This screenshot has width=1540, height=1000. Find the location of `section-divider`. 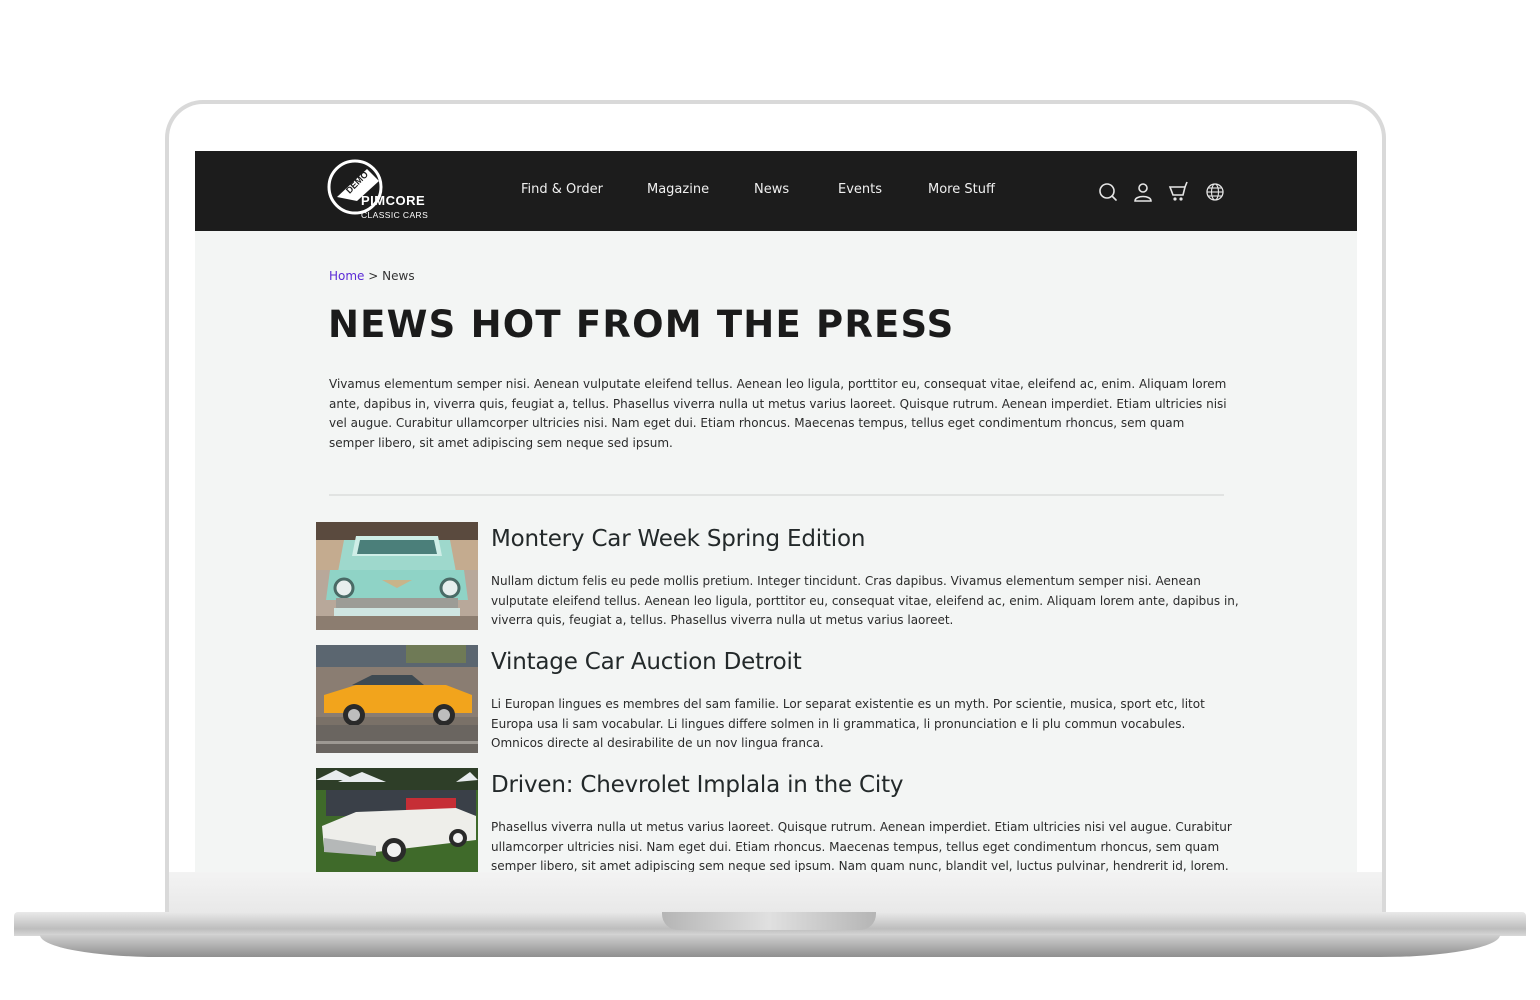

section-divider is located at coordinates (776, 495).